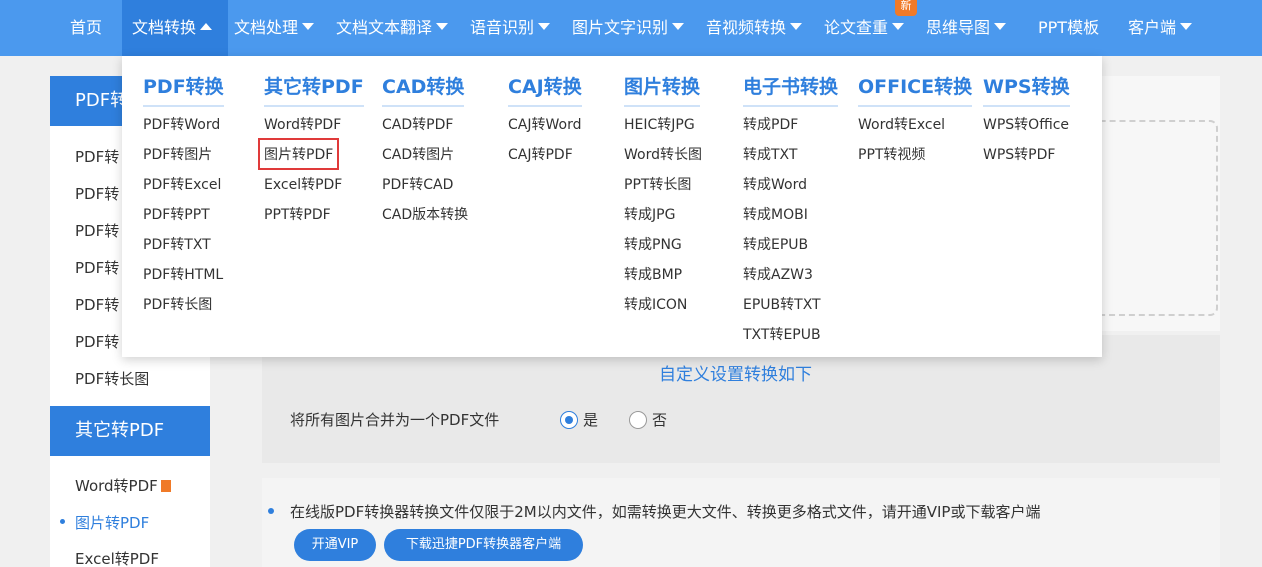 This screenshot has height=567, width=1262. Describe the element at coordinates (775, 184) in the screenshot. I see `menu-link: 转成Word` at that location.